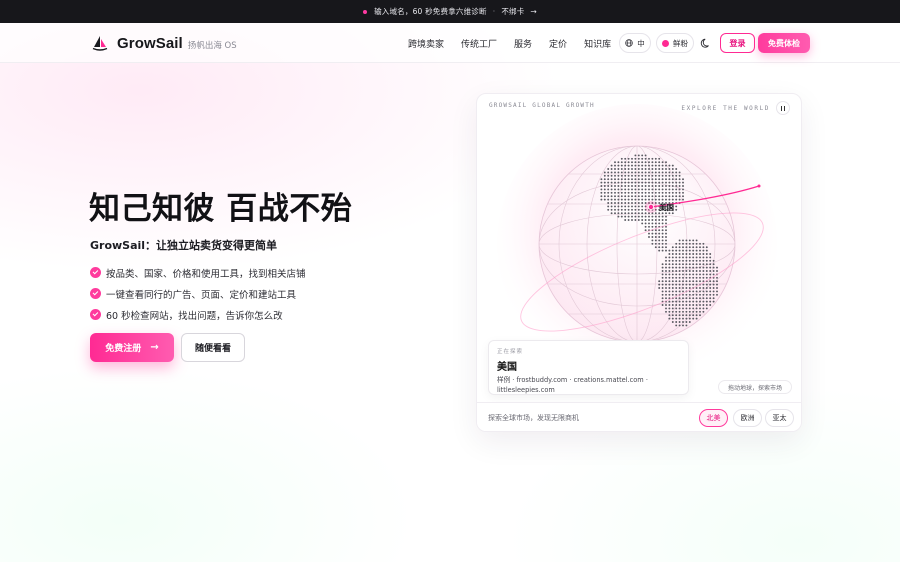  Describe the element at coordinates (479, 43) in the screenshot. I see `nav-traditional-factories: 传统工厂` at that location.